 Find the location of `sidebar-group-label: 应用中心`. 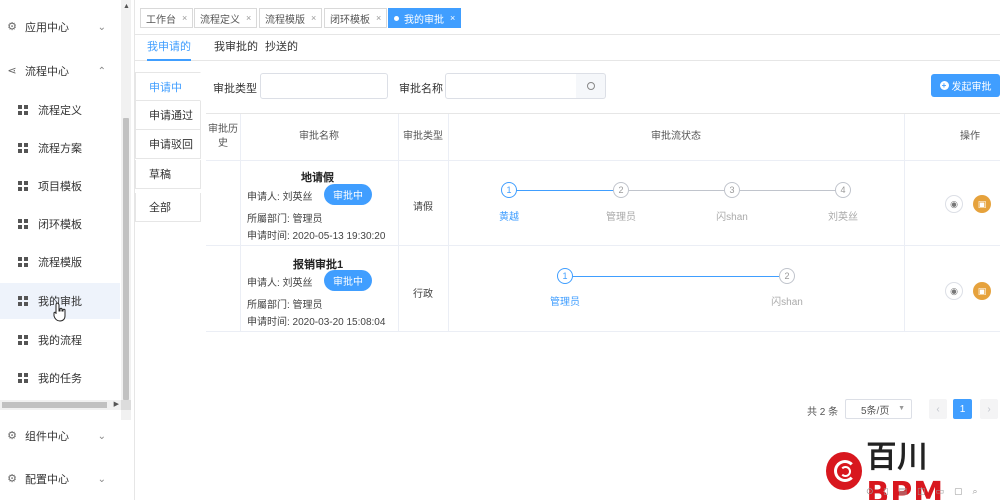

sidebar-group-label: 应用中心 is located at coordinates (47, 28).